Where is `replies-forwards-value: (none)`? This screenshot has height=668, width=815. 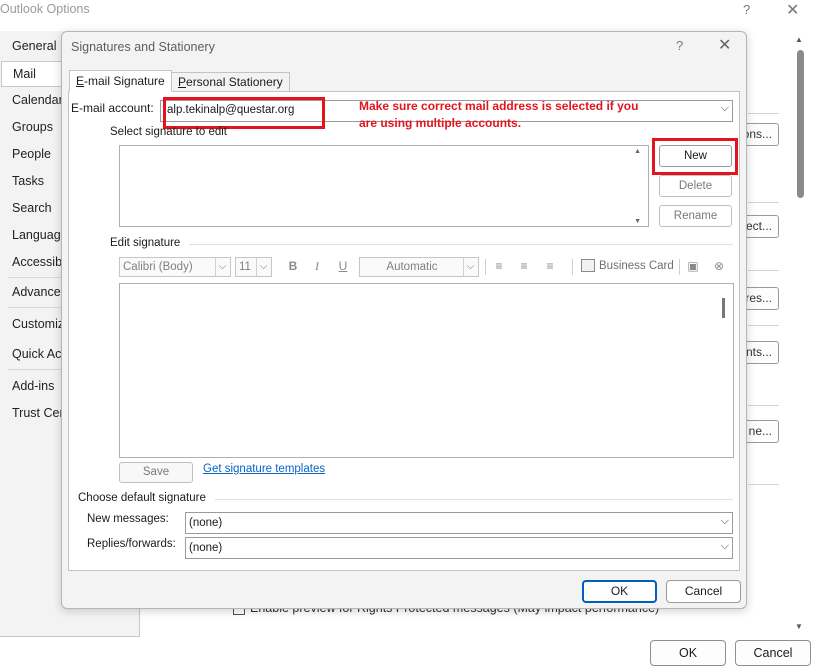
replies-forwards-value: (none) is located at coordinates (206, 548).